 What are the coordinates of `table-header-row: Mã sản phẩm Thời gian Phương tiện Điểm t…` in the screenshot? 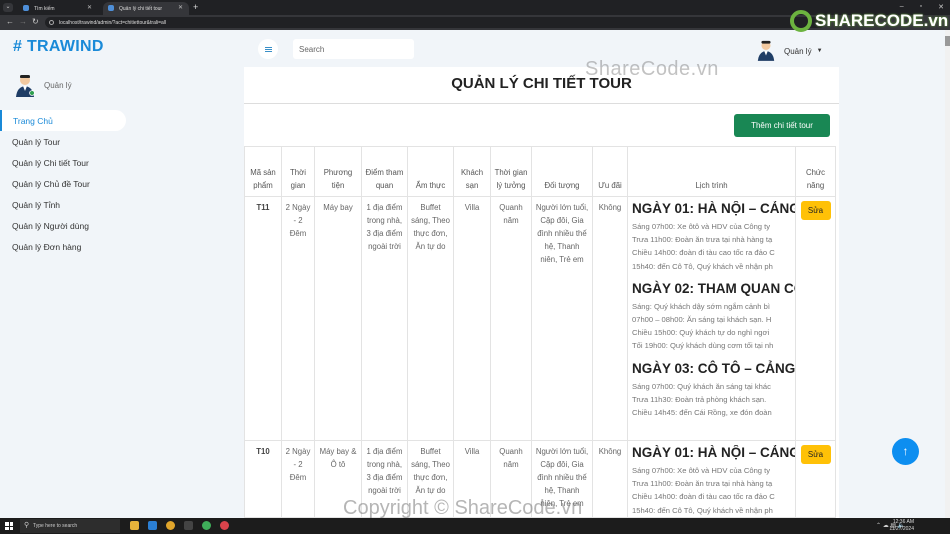 It's located at (540, 171).